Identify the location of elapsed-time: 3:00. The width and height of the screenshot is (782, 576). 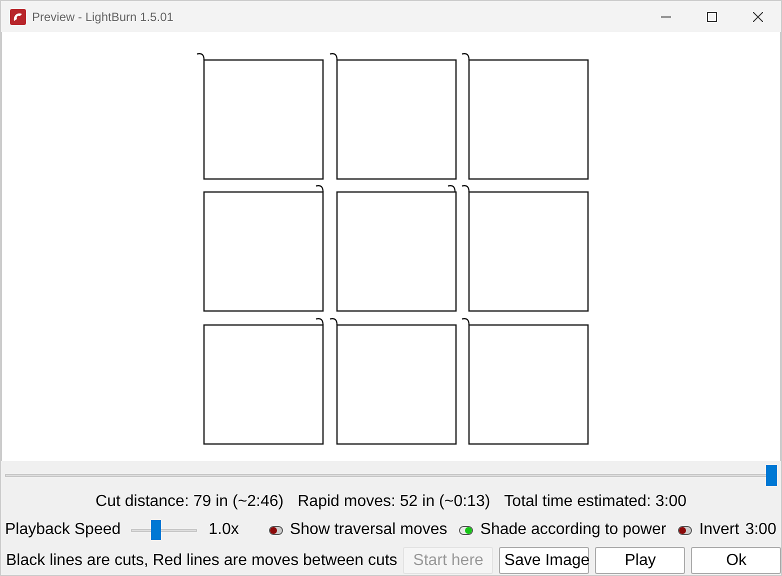
(760, 530).